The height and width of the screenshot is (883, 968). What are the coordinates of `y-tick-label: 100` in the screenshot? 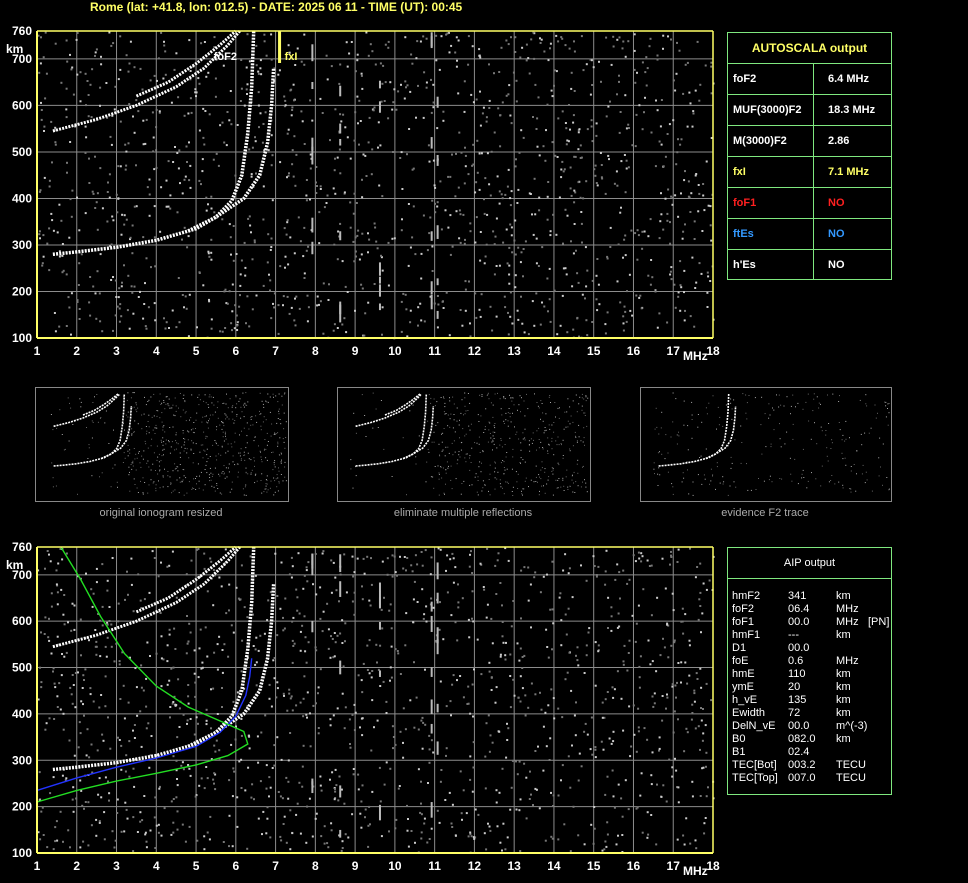 It's located at (22, 338).